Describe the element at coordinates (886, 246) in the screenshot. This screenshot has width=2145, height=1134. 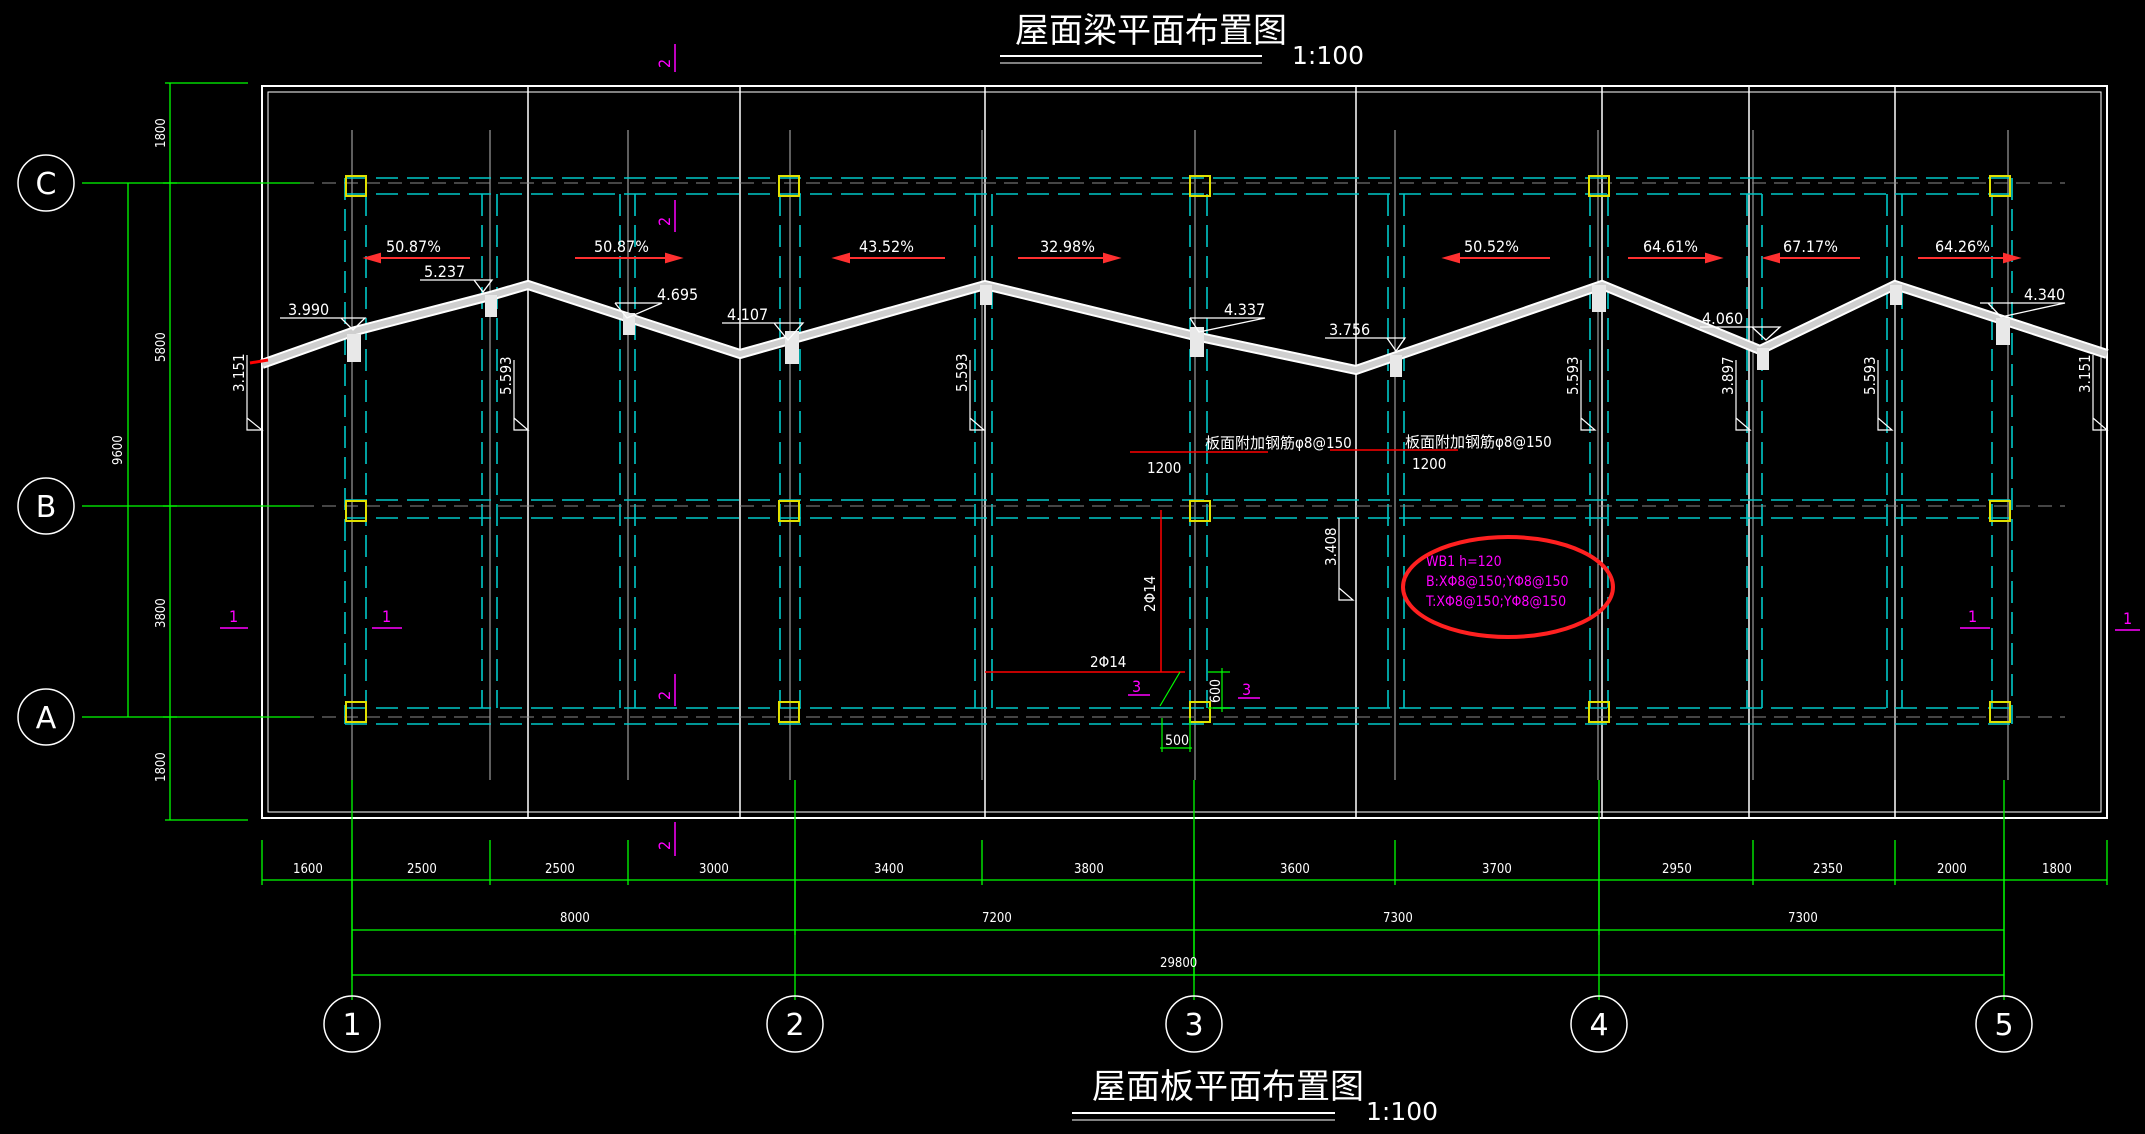
I see `slope-label: 43.52%` at that location.